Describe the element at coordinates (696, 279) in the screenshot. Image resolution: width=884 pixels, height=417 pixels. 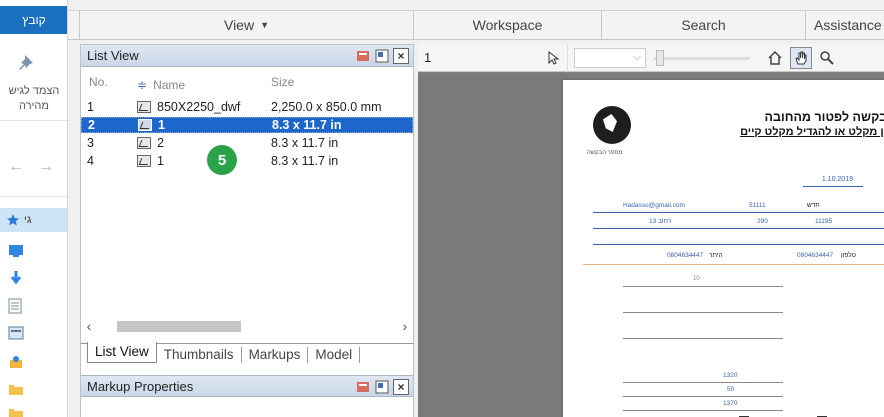
I see `document-field-g: 10` at that location.